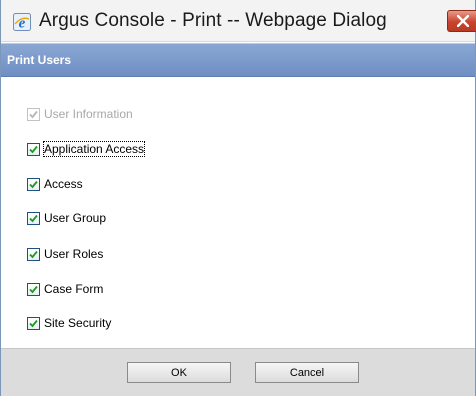 The image size is (476, 396). I want to click on dialog-footer: OK Cancel, so click(238, 372).